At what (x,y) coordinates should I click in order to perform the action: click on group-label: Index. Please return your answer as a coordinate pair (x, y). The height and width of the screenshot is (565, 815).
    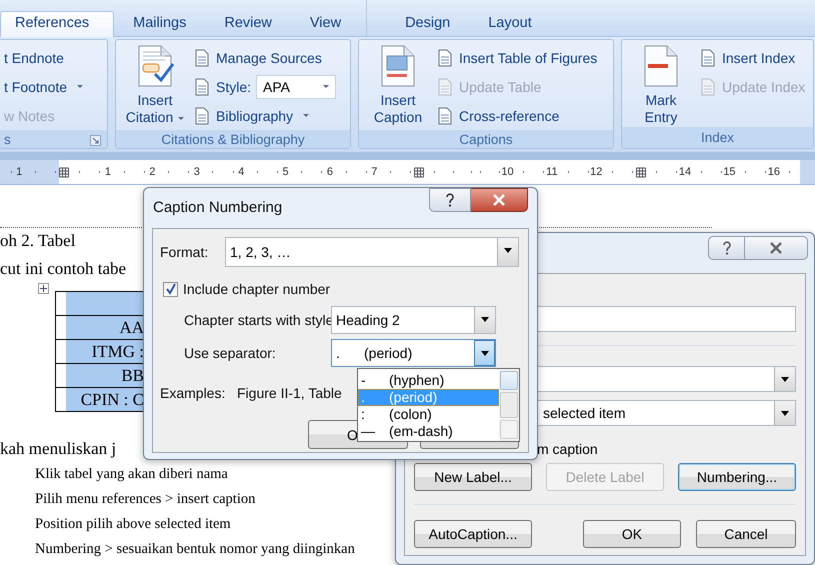
    Looking at the image, I should click on (717, 137).